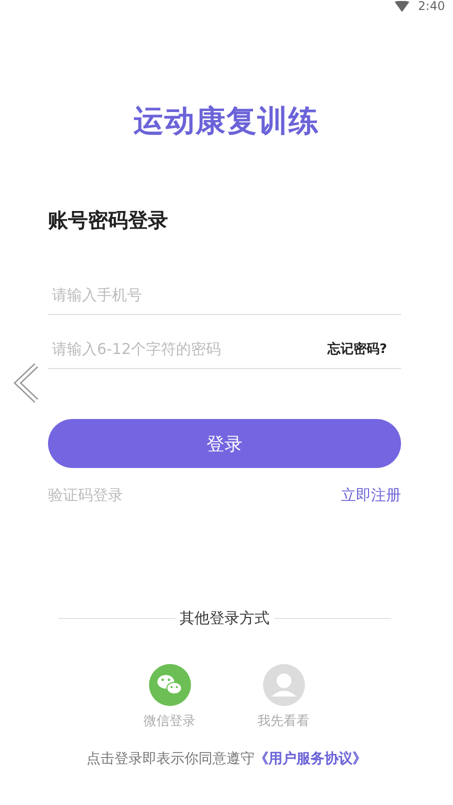  I want to click on back-icon, so click(26, 383).